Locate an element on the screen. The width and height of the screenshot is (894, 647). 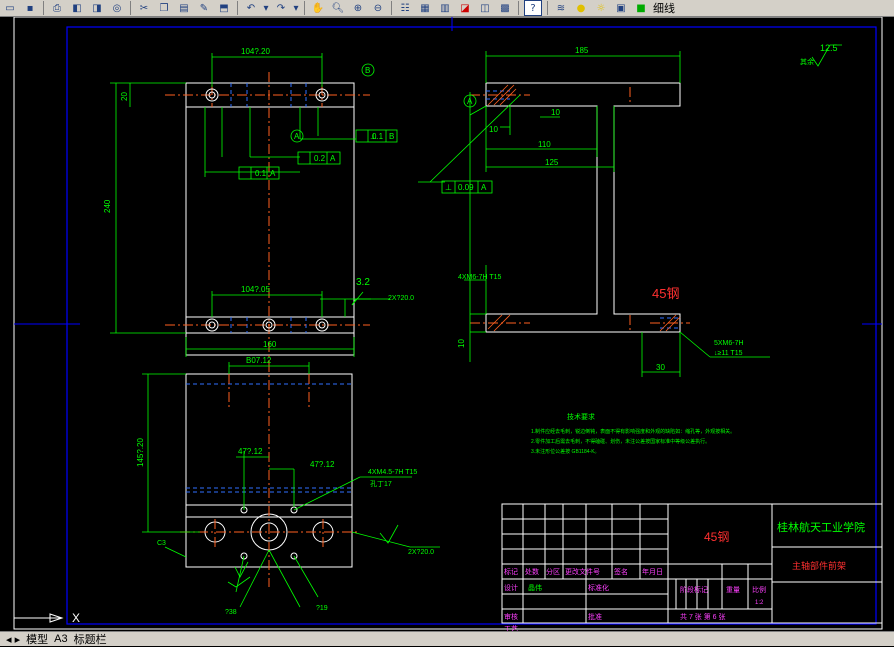
datum-a-text: A is located at coordinates (297, 136).